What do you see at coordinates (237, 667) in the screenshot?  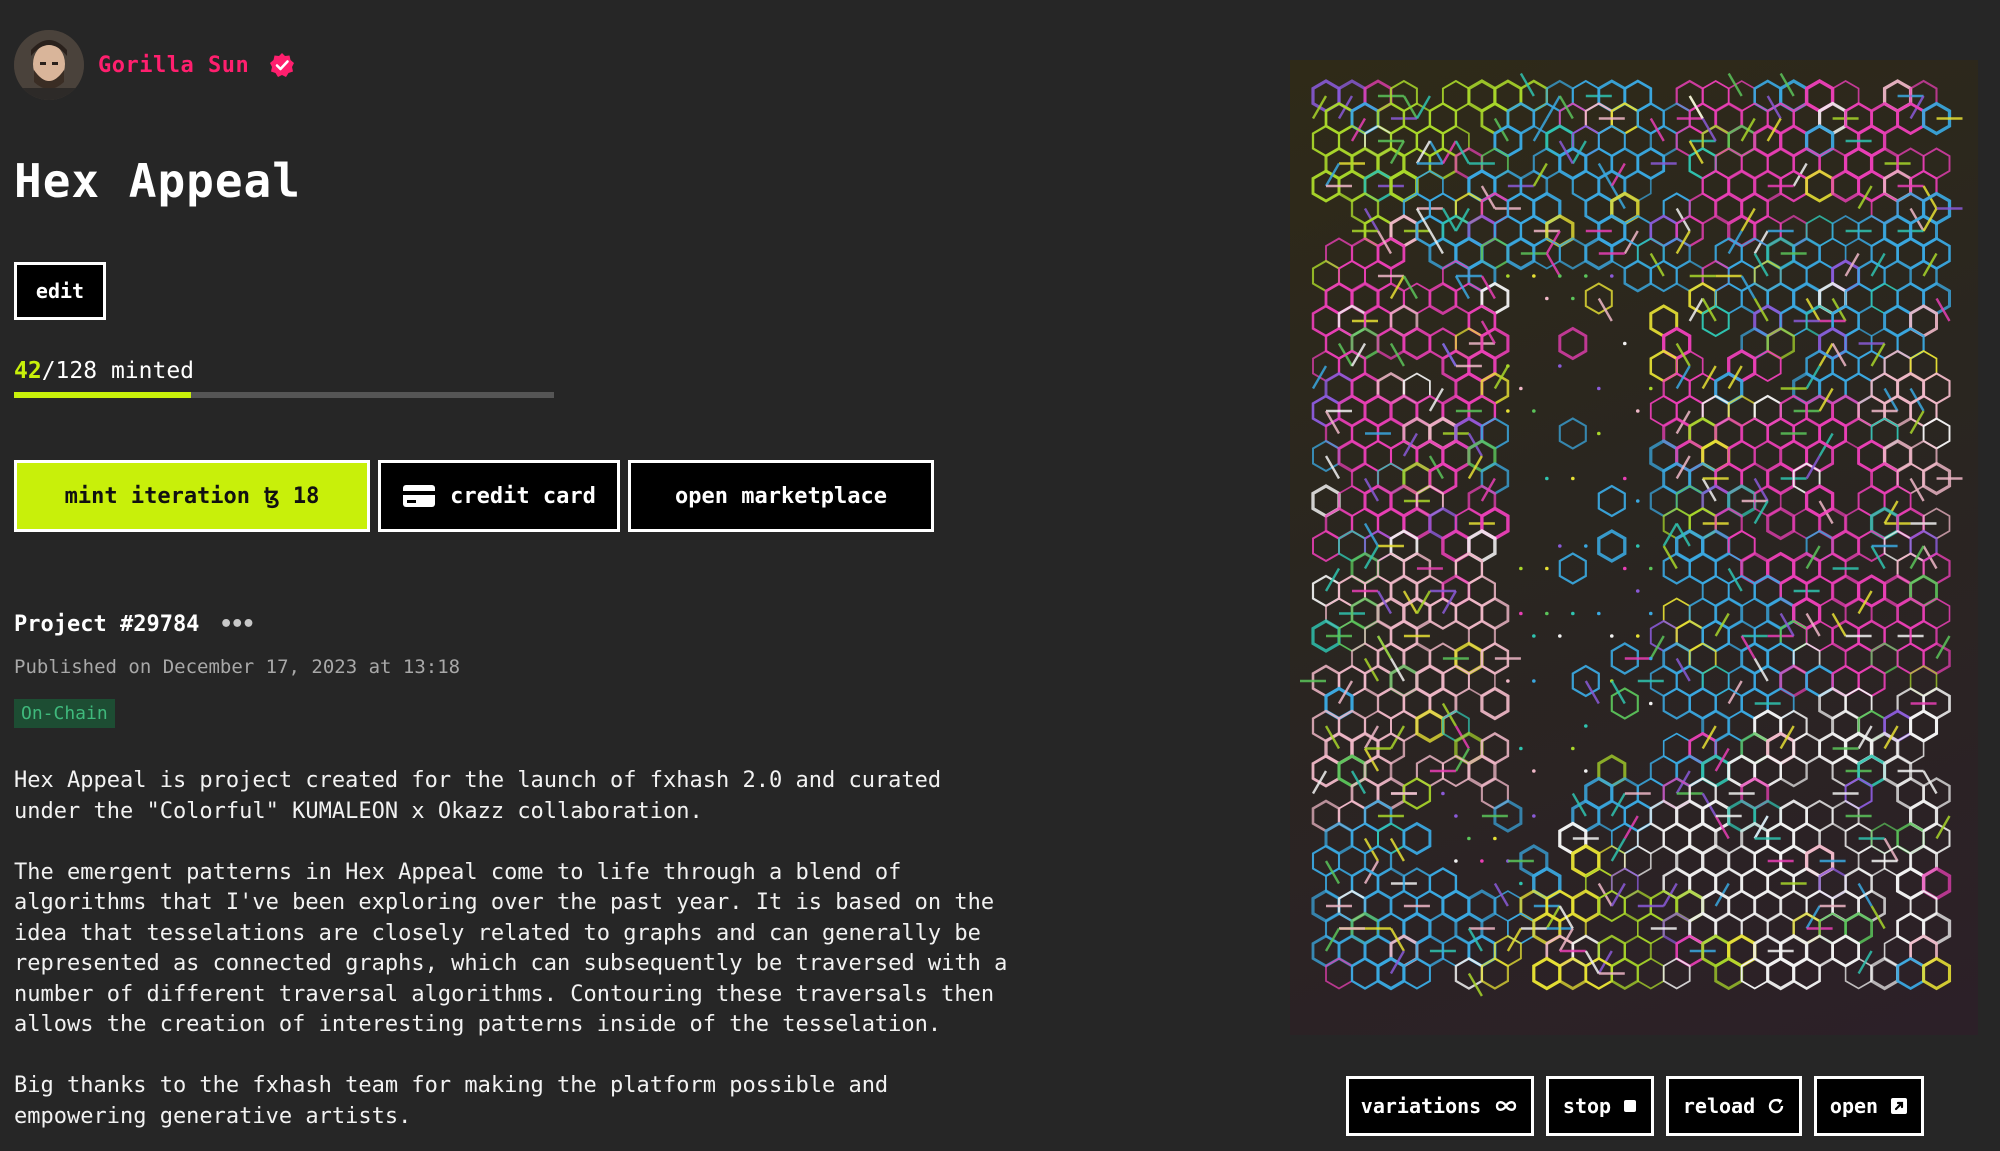 I see `published-date: Published on December 17, 2023 at 13:18` at bounding box center [237, 667].